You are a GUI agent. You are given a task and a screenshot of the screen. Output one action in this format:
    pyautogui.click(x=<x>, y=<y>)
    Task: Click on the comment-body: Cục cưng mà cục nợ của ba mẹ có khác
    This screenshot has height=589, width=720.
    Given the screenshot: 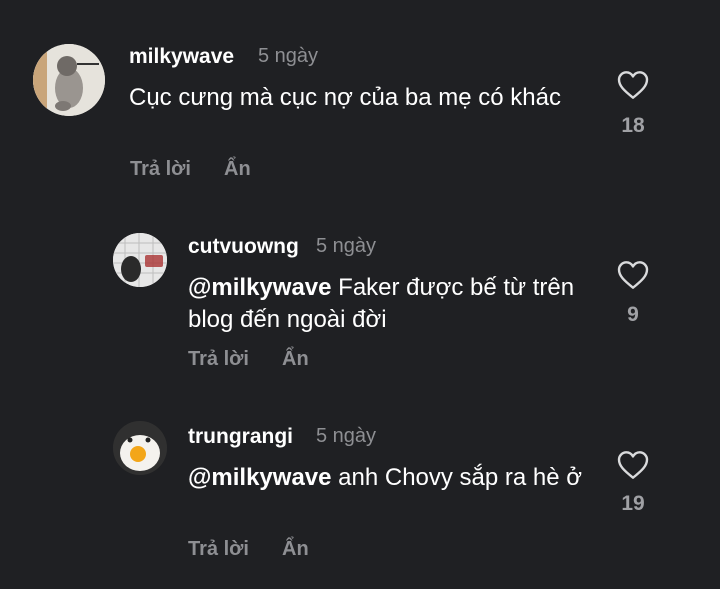 What is the action you would take?
    pyautogui.click(x=345, y=97)
    